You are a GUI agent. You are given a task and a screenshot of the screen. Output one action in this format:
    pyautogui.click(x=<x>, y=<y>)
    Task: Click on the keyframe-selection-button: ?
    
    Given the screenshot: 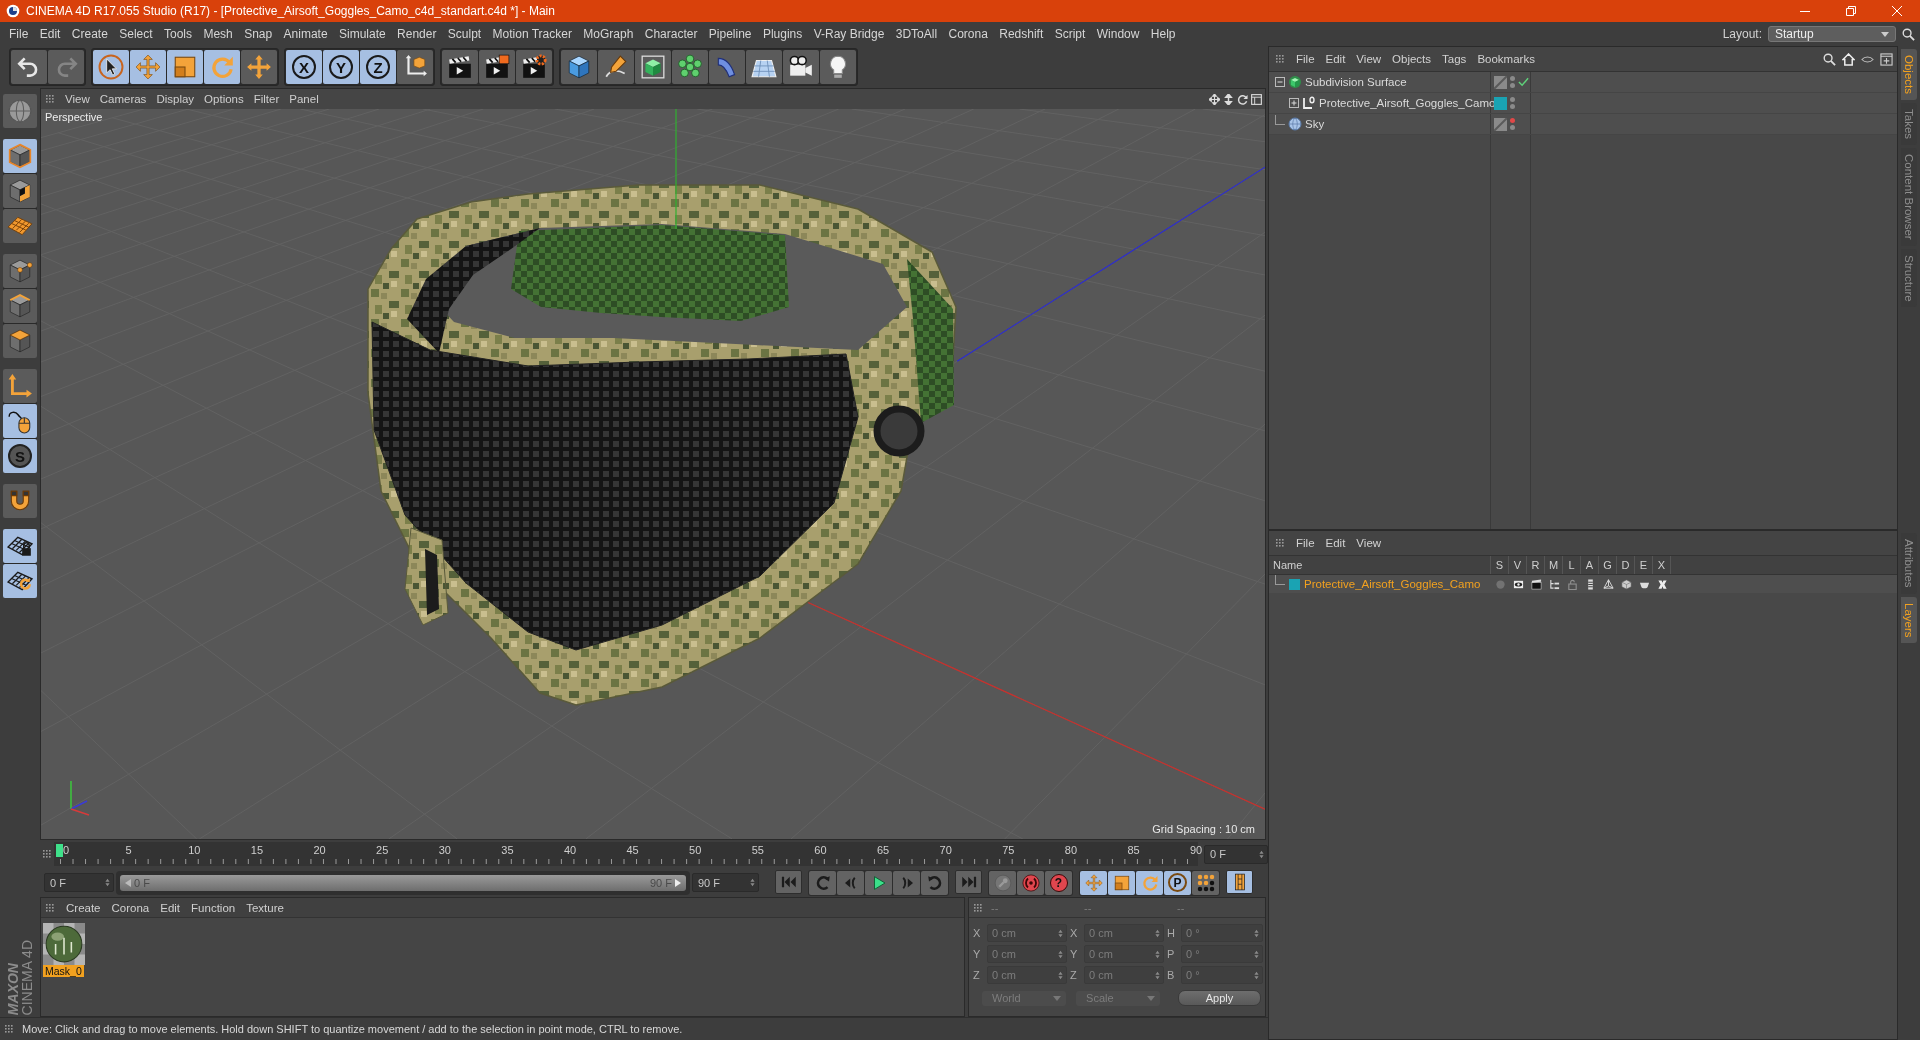 What is the action you would take?
    pyautogui.click(x=1058, y=882)
    